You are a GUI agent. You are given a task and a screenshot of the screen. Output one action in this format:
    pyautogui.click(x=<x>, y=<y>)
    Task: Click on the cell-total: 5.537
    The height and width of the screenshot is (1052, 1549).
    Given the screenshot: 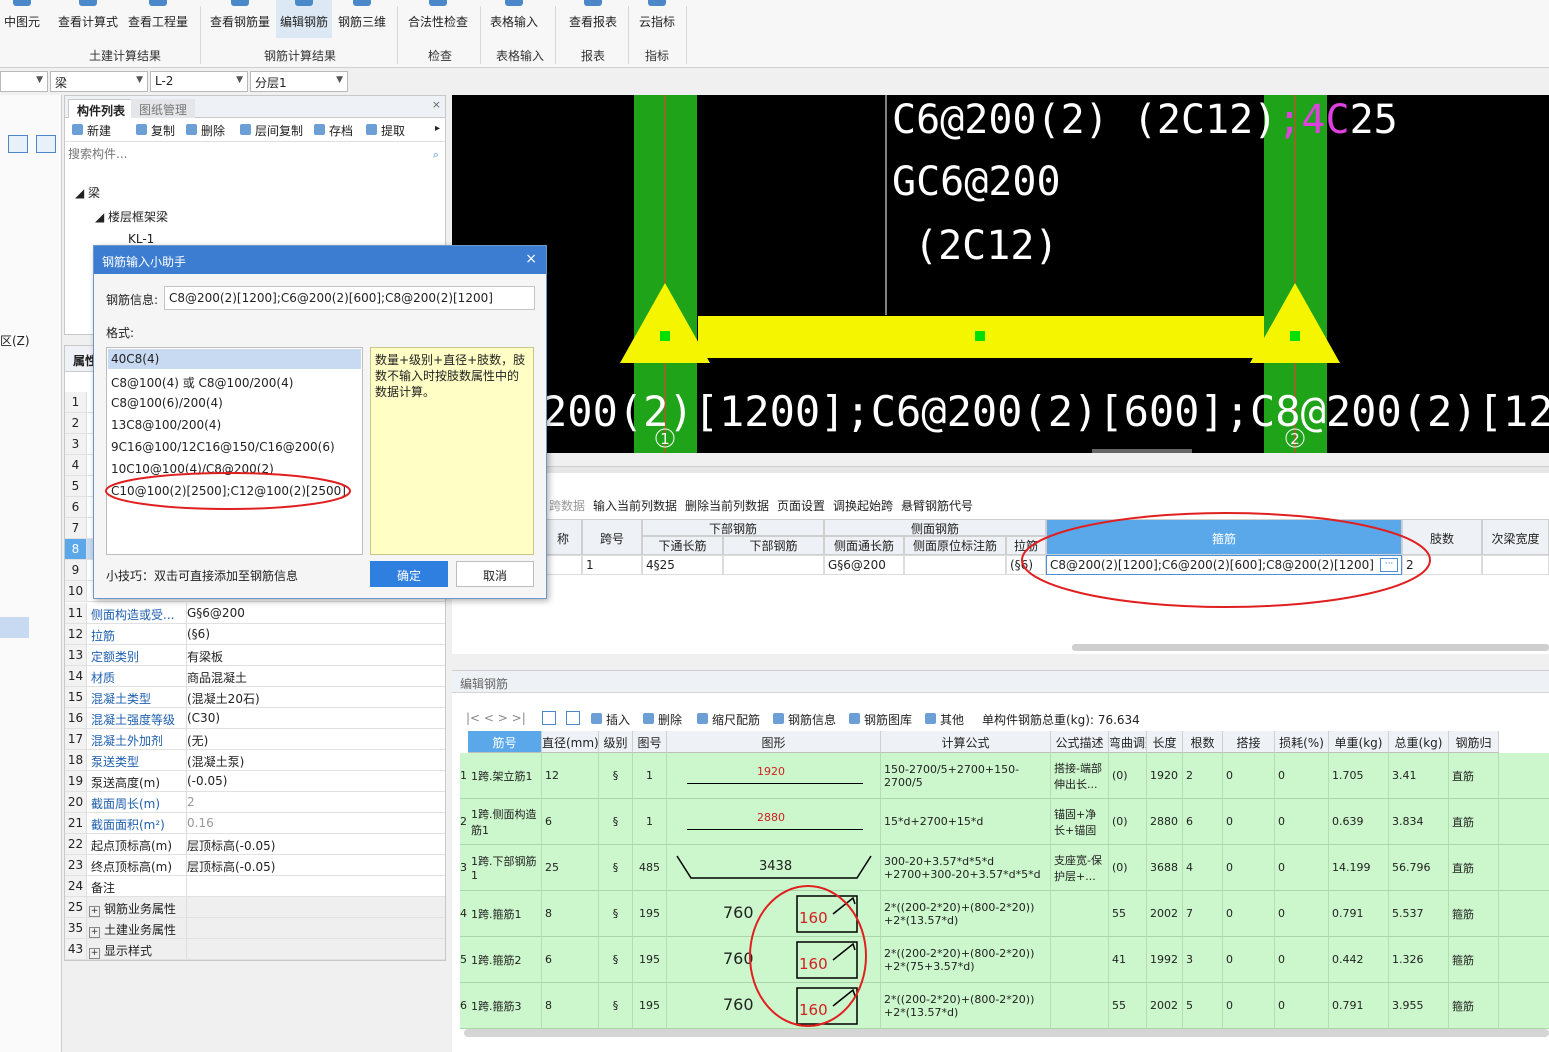 What is the action you would take?
    pyautogui.click(x=1419, y=913)
    